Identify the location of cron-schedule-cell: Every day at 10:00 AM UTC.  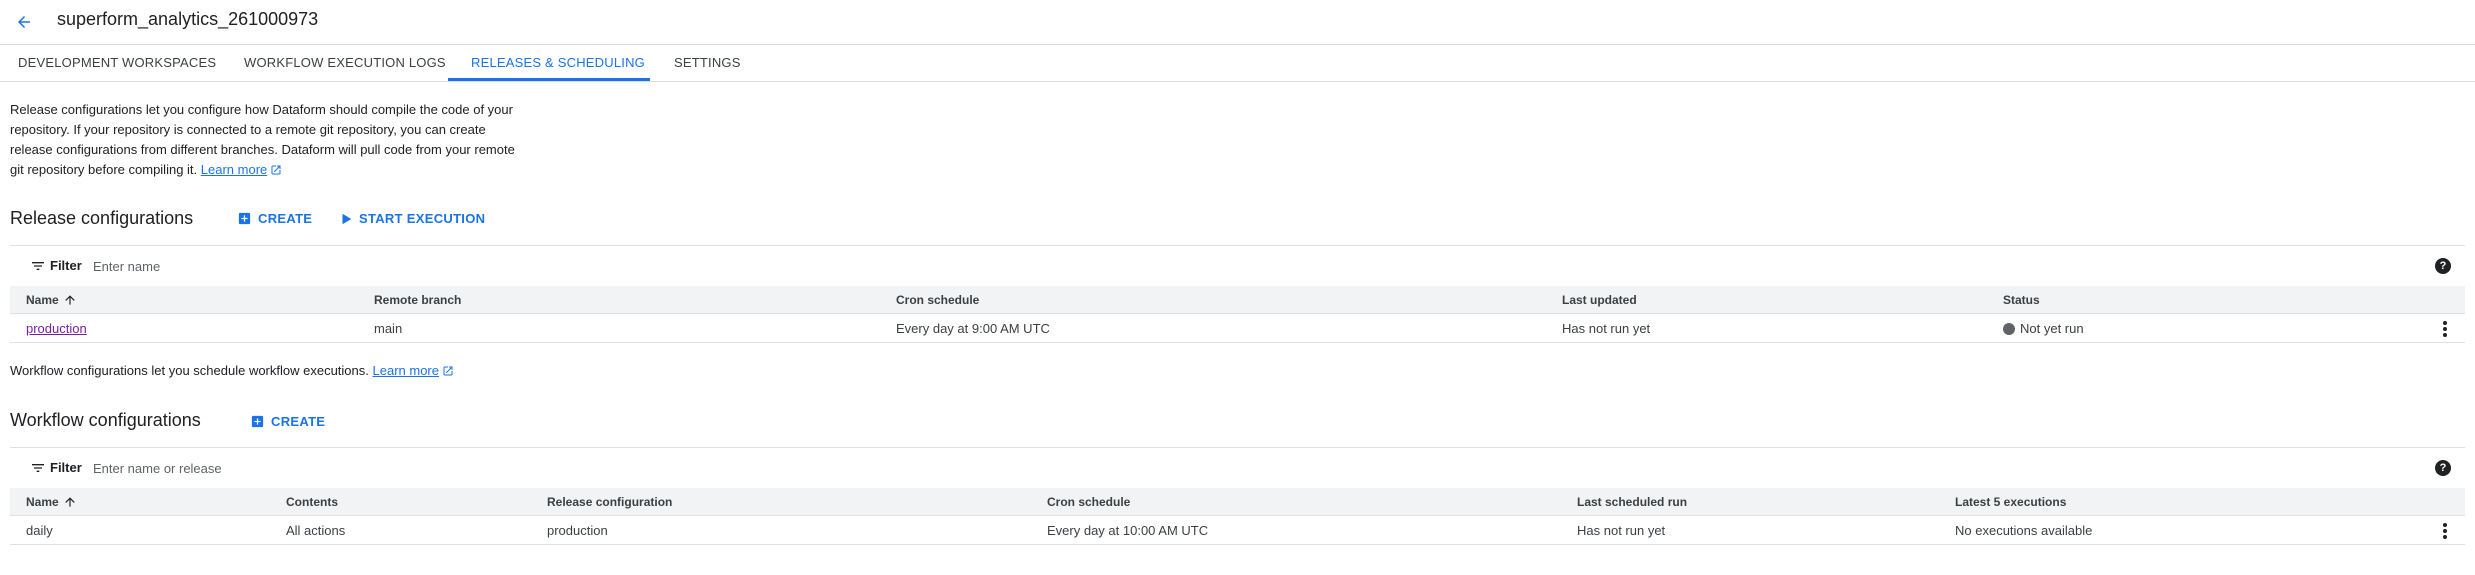
(1128, 530).